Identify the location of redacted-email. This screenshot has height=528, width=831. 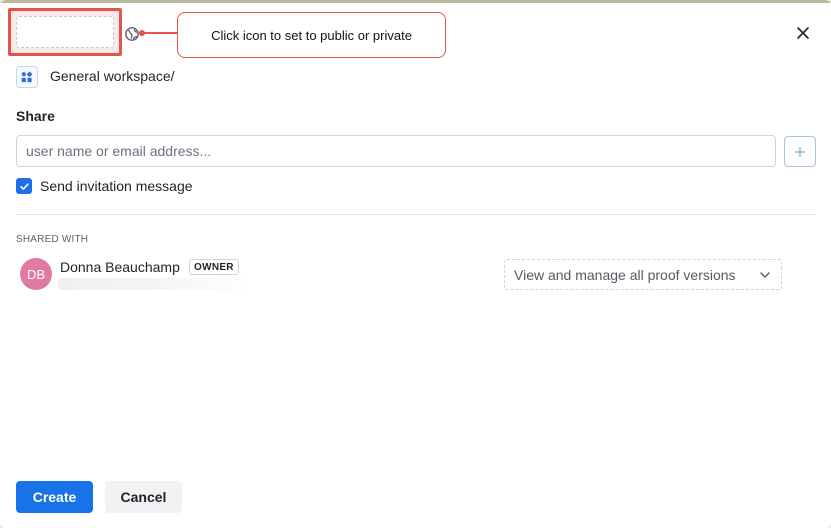
(155, 284).